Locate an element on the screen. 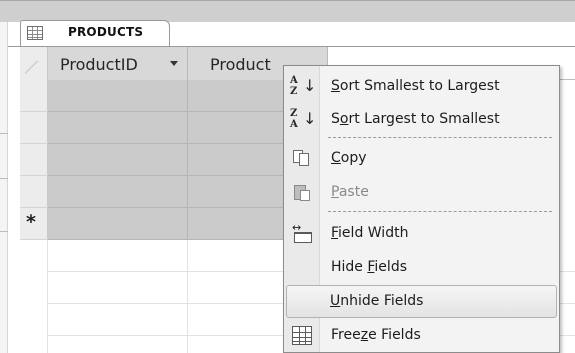 The image size is (575, 353). column-header-label: Product is located at coordinates (240, 64).